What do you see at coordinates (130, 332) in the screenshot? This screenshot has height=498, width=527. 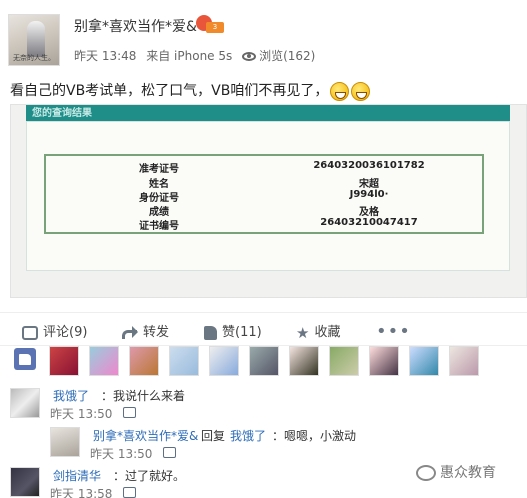 I see `share-icon` at bounding box center [130, 332].